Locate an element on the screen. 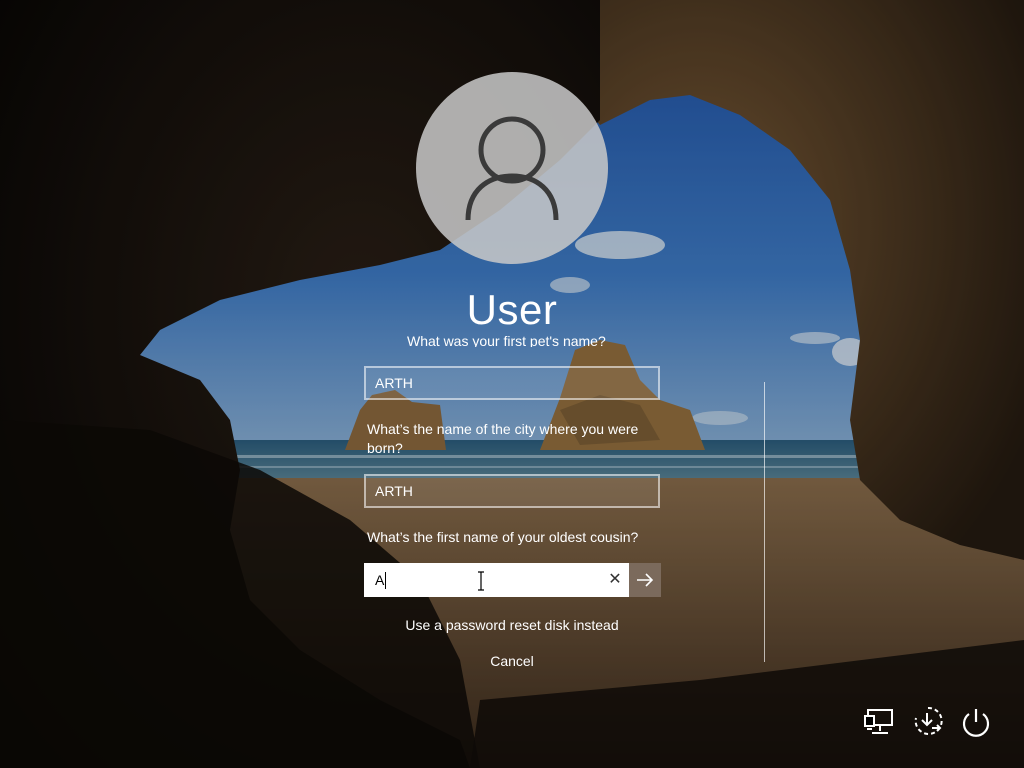 This screenshot has height=768, width=1024. close-icon: ✕ is located at coordinates (615, 579).